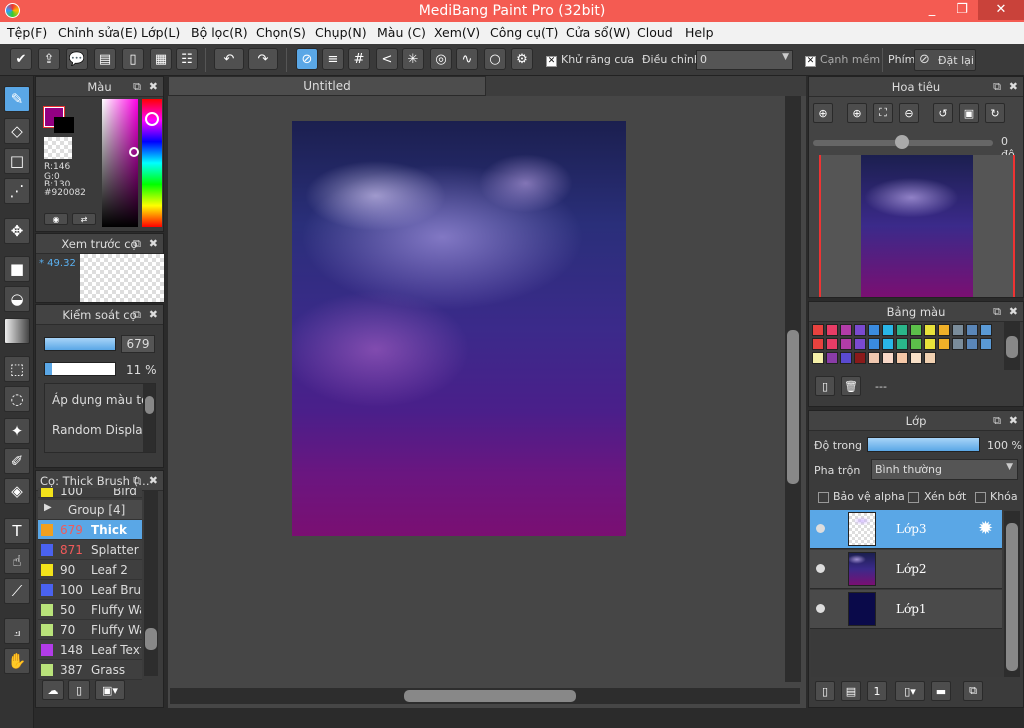 This screenshot has width=1024, height=728. Describe the element at coordinates (825, 691) in the screenshot. I see `new-layer-button: ▯` at that location.